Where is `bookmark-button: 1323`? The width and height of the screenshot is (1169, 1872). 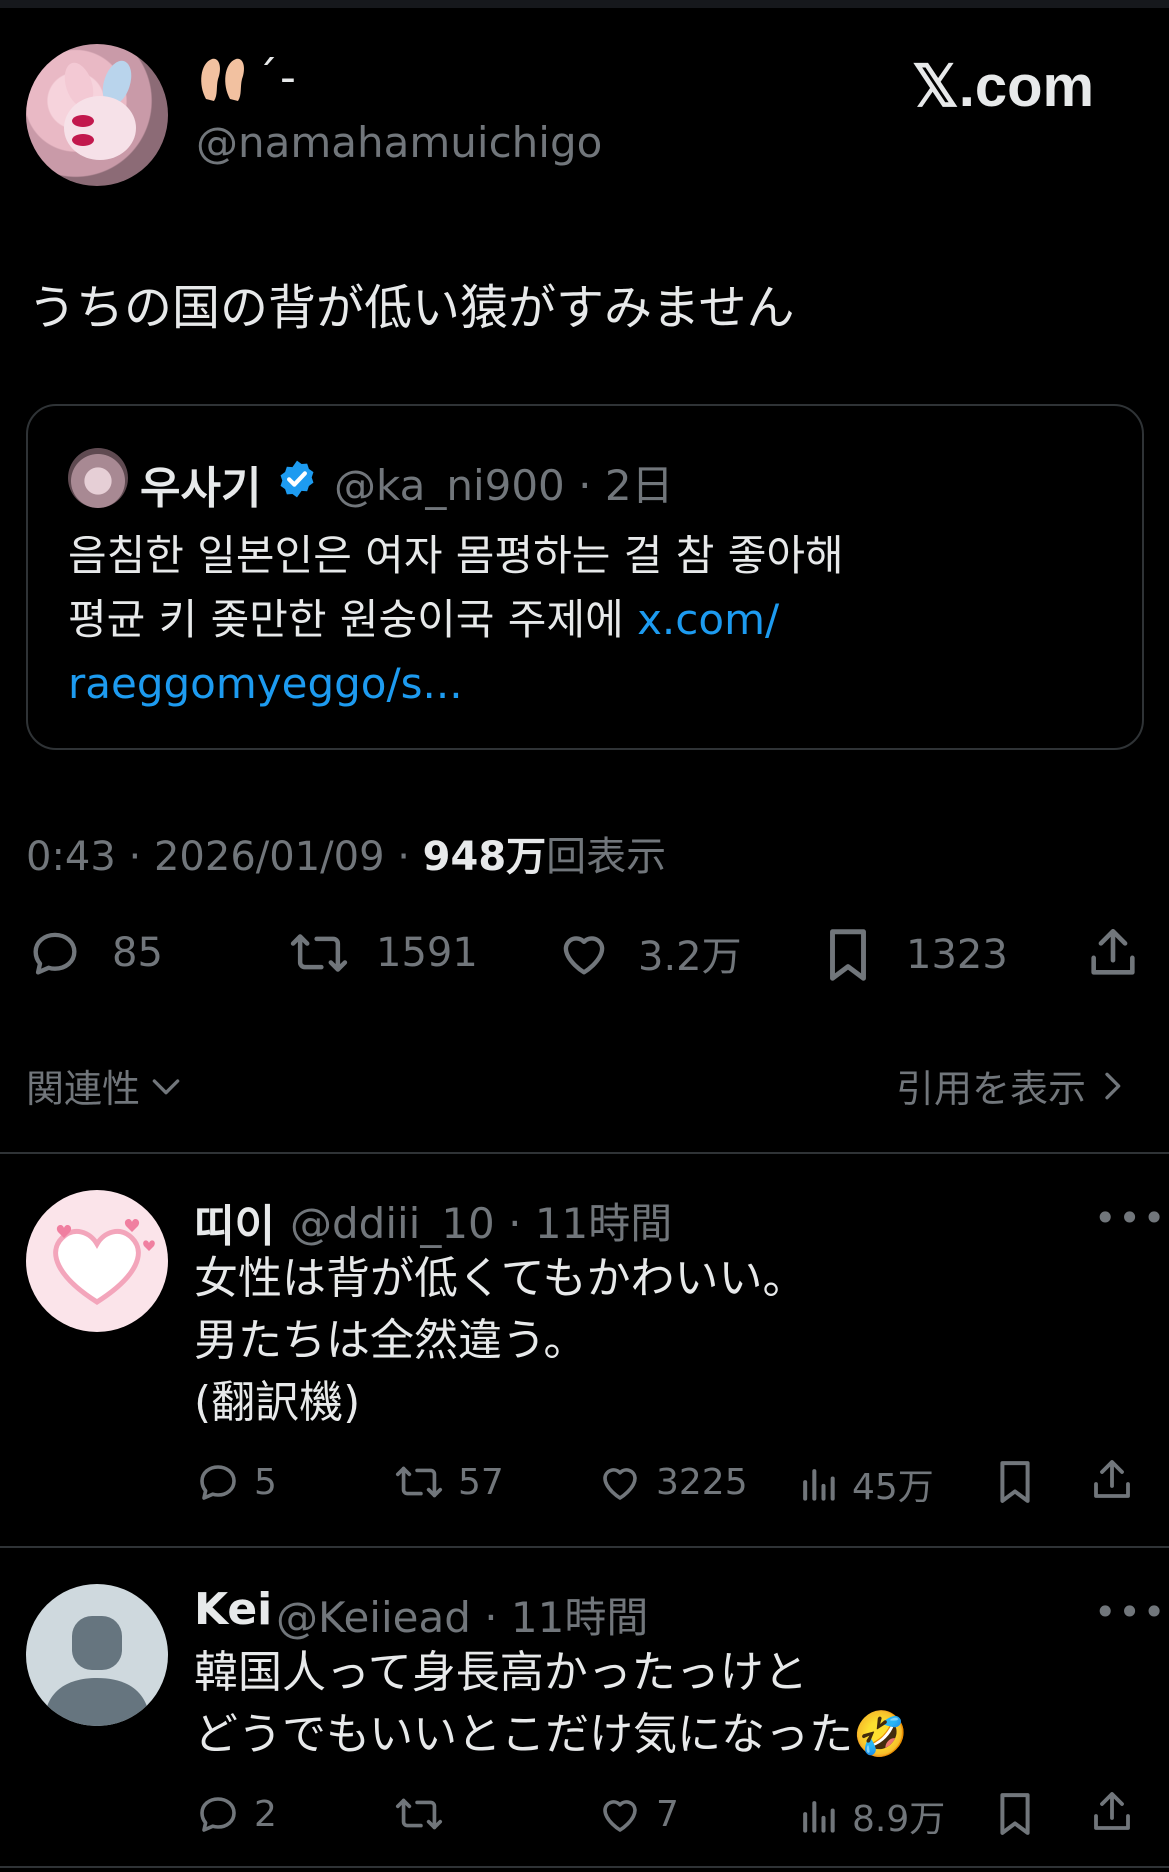 bookmark-button: 1323 is located at coordinates (915, 955).